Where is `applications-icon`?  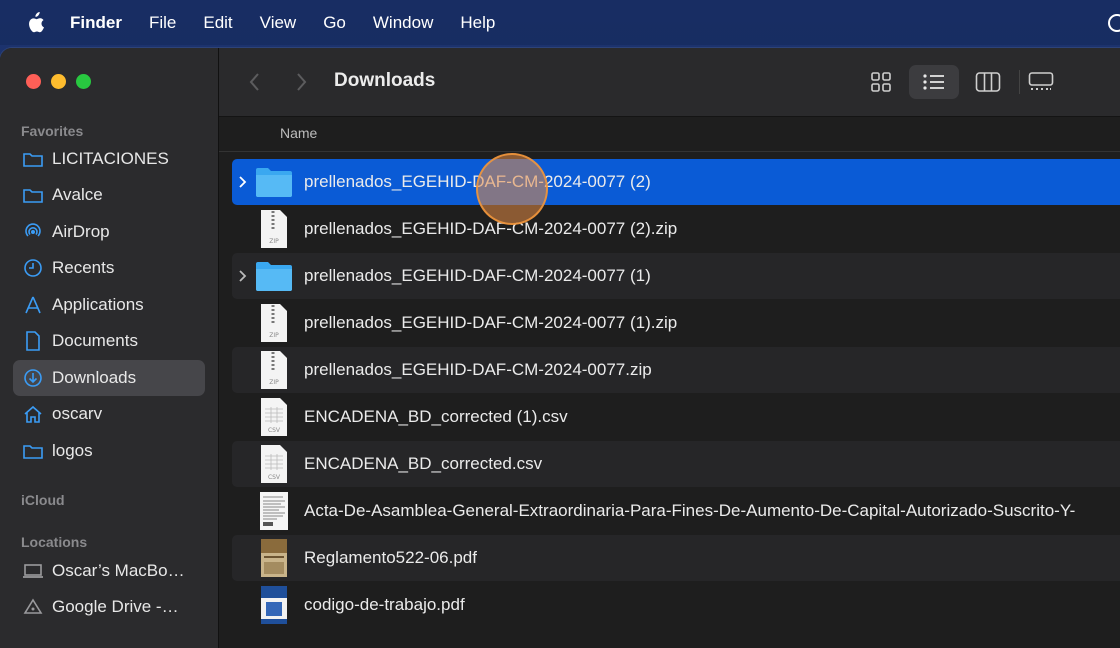
applications-icon is located at coordinates (33, 305).